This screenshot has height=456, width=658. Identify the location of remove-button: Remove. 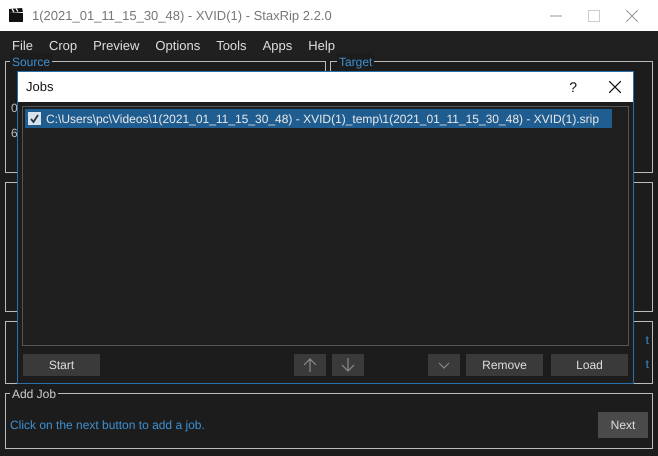
(504, 365).